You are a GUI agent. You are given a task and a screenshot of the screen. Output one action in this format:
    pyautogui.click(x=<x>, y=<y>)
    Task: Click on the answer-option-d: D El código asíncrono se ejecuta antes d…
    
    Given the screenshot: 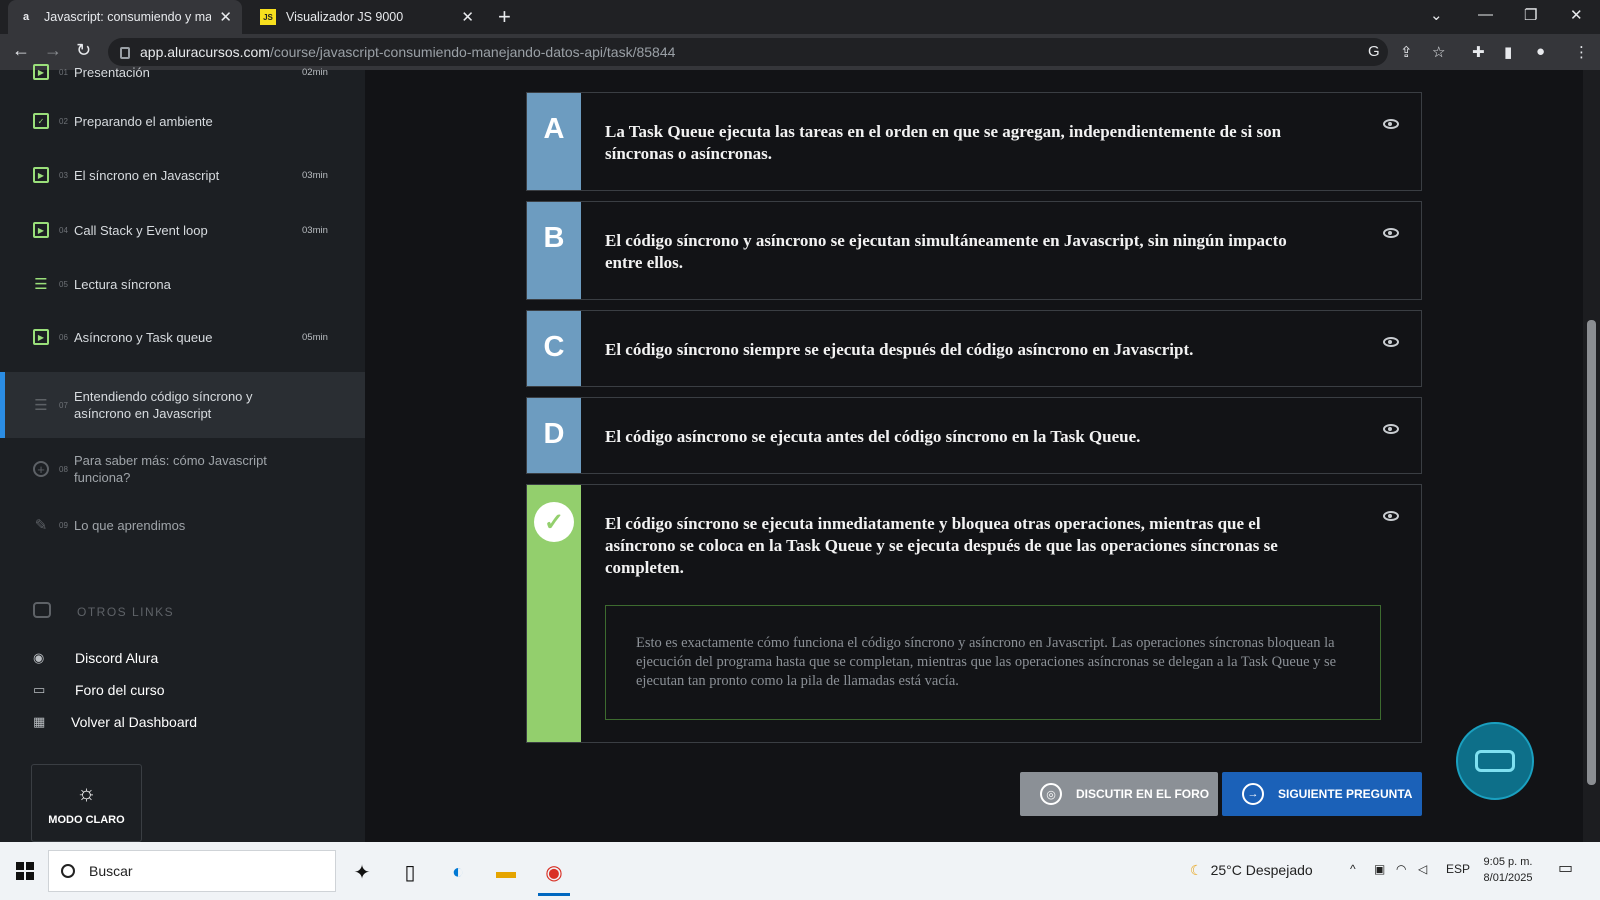 What is the action you would take?
    pyautogui.click(x=974, y=435)
    